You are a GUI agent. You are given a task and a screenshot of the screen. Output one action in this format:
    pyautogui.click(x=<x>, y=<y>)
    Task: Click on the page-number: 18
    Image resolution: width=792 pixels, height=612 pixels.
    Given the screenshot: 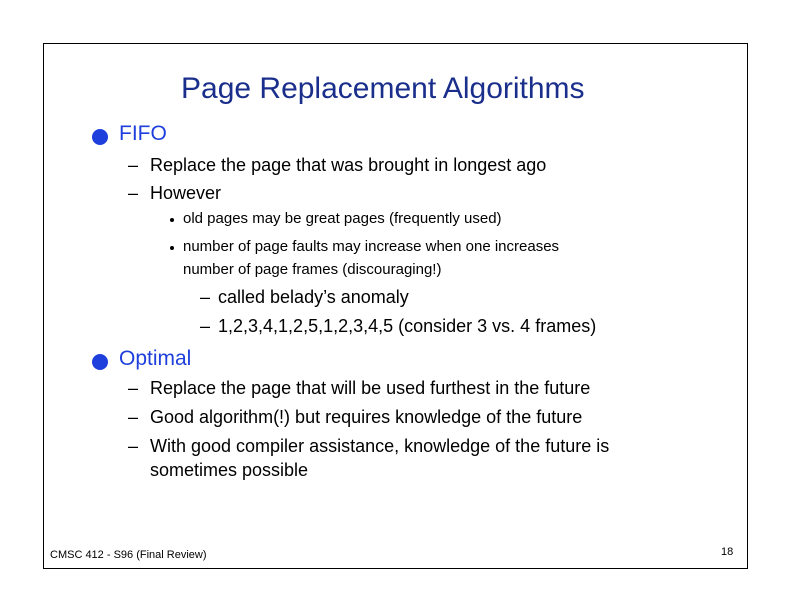 What is the action you would take?
    pyautogui.click(x=727, y=552)
    